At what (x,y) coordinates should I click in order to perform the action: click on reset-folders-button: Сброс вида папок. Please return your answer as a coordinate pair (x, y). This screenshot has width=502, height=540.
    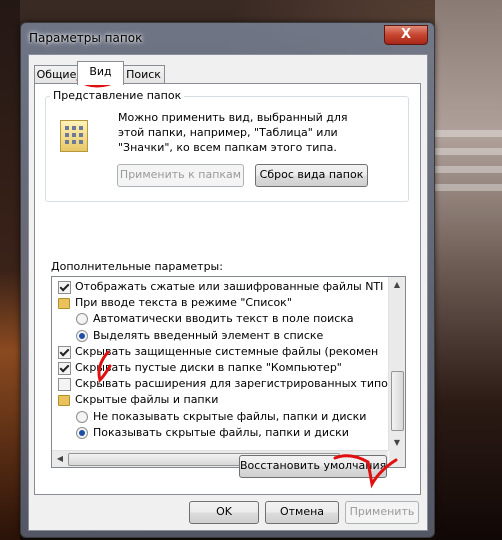
    Looking at the image, I should click on (311, 175).